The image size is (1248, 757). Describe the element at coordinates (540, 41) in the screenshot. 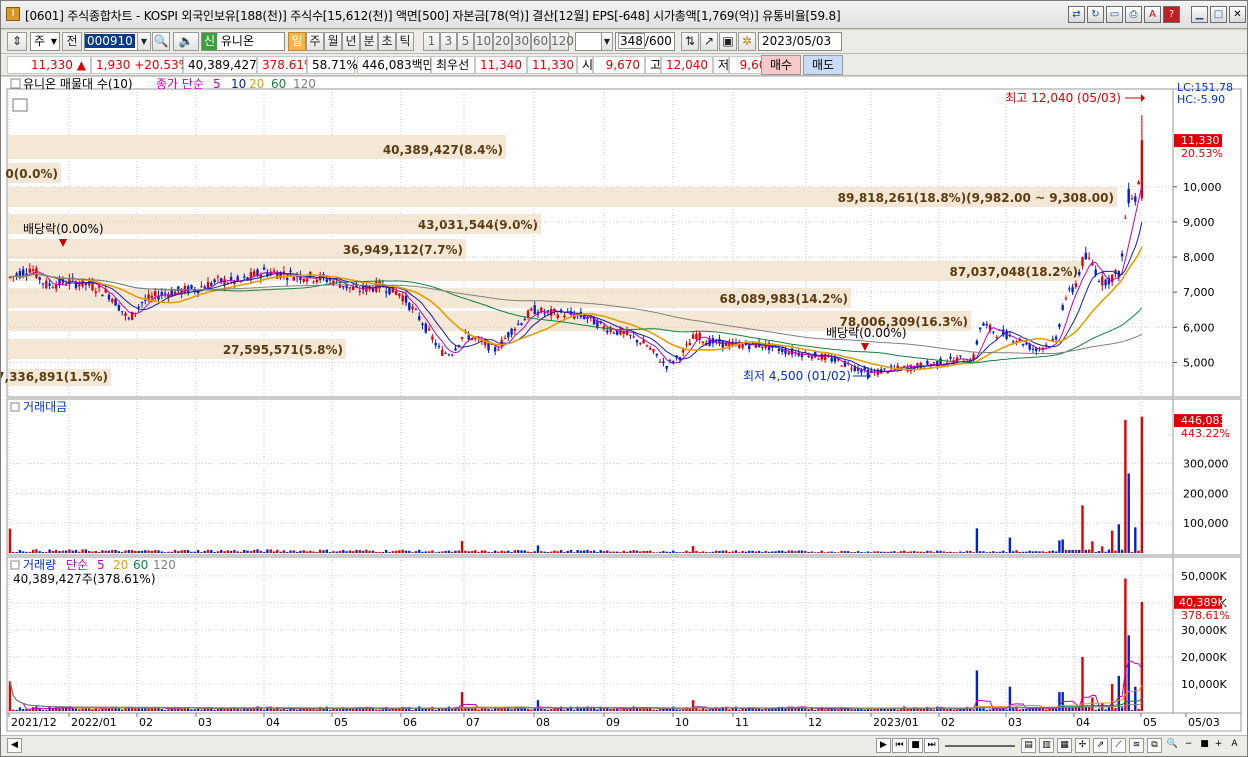

I see `interval-button-60: 60` at that location.